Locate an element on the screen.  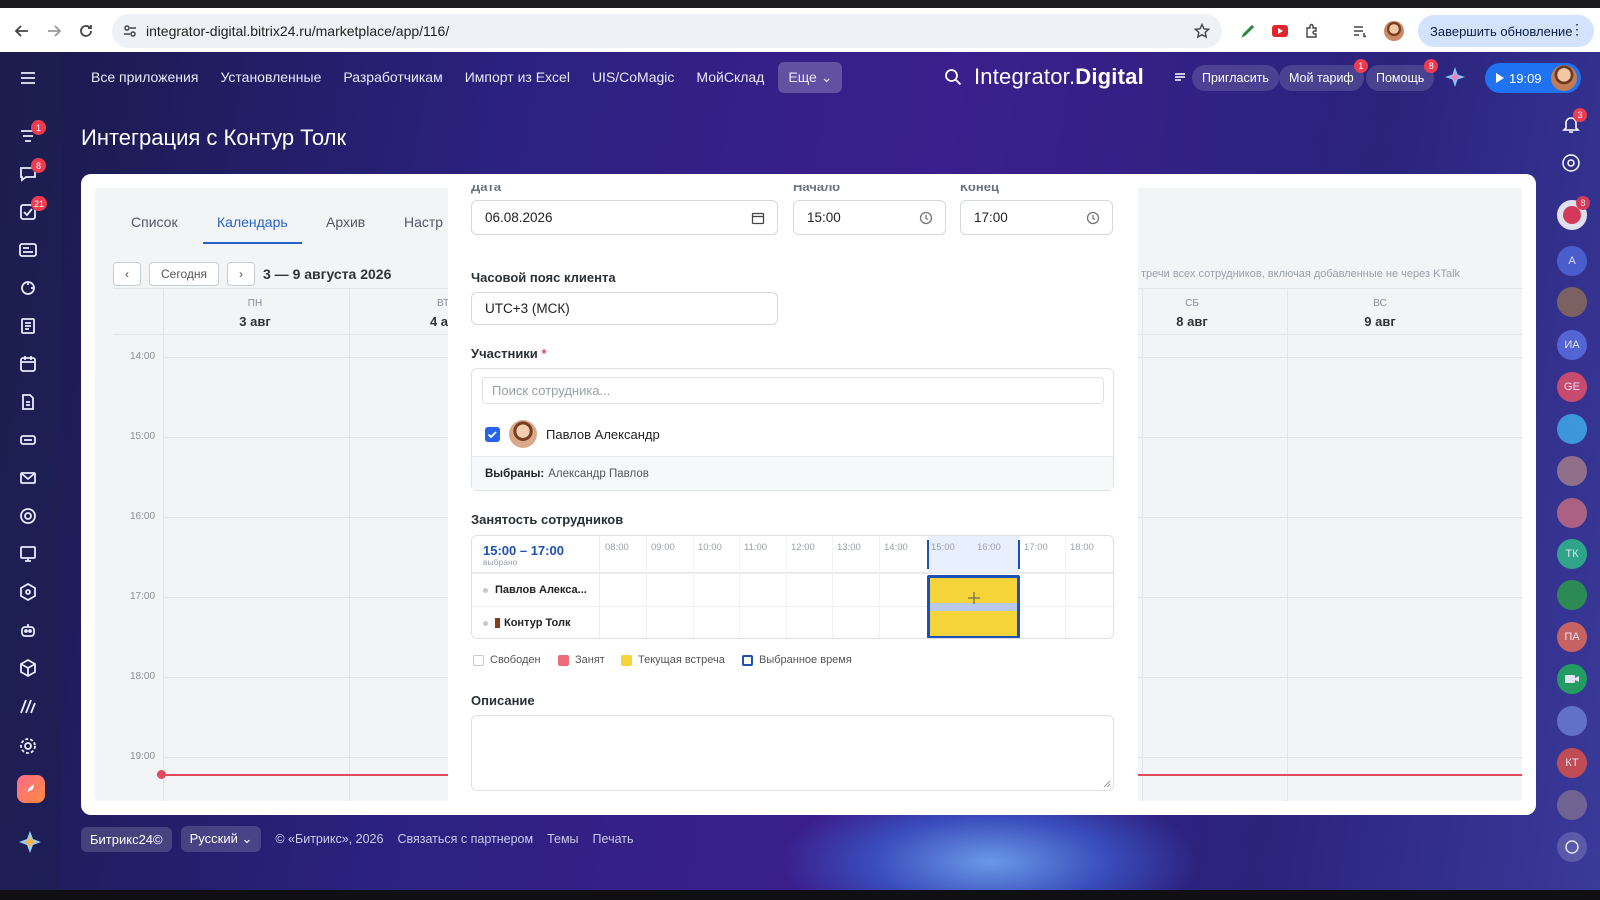
site-settings-icon is located at coordinates (130, 31).